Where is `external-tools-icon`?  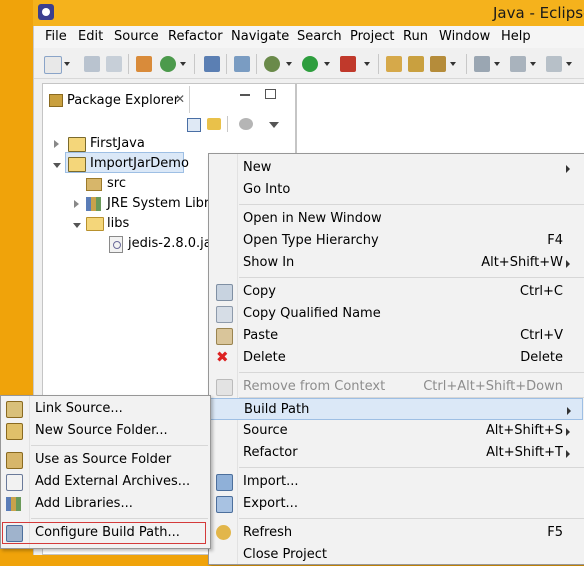 external-tools-icon is located at coordinates (348, 64).